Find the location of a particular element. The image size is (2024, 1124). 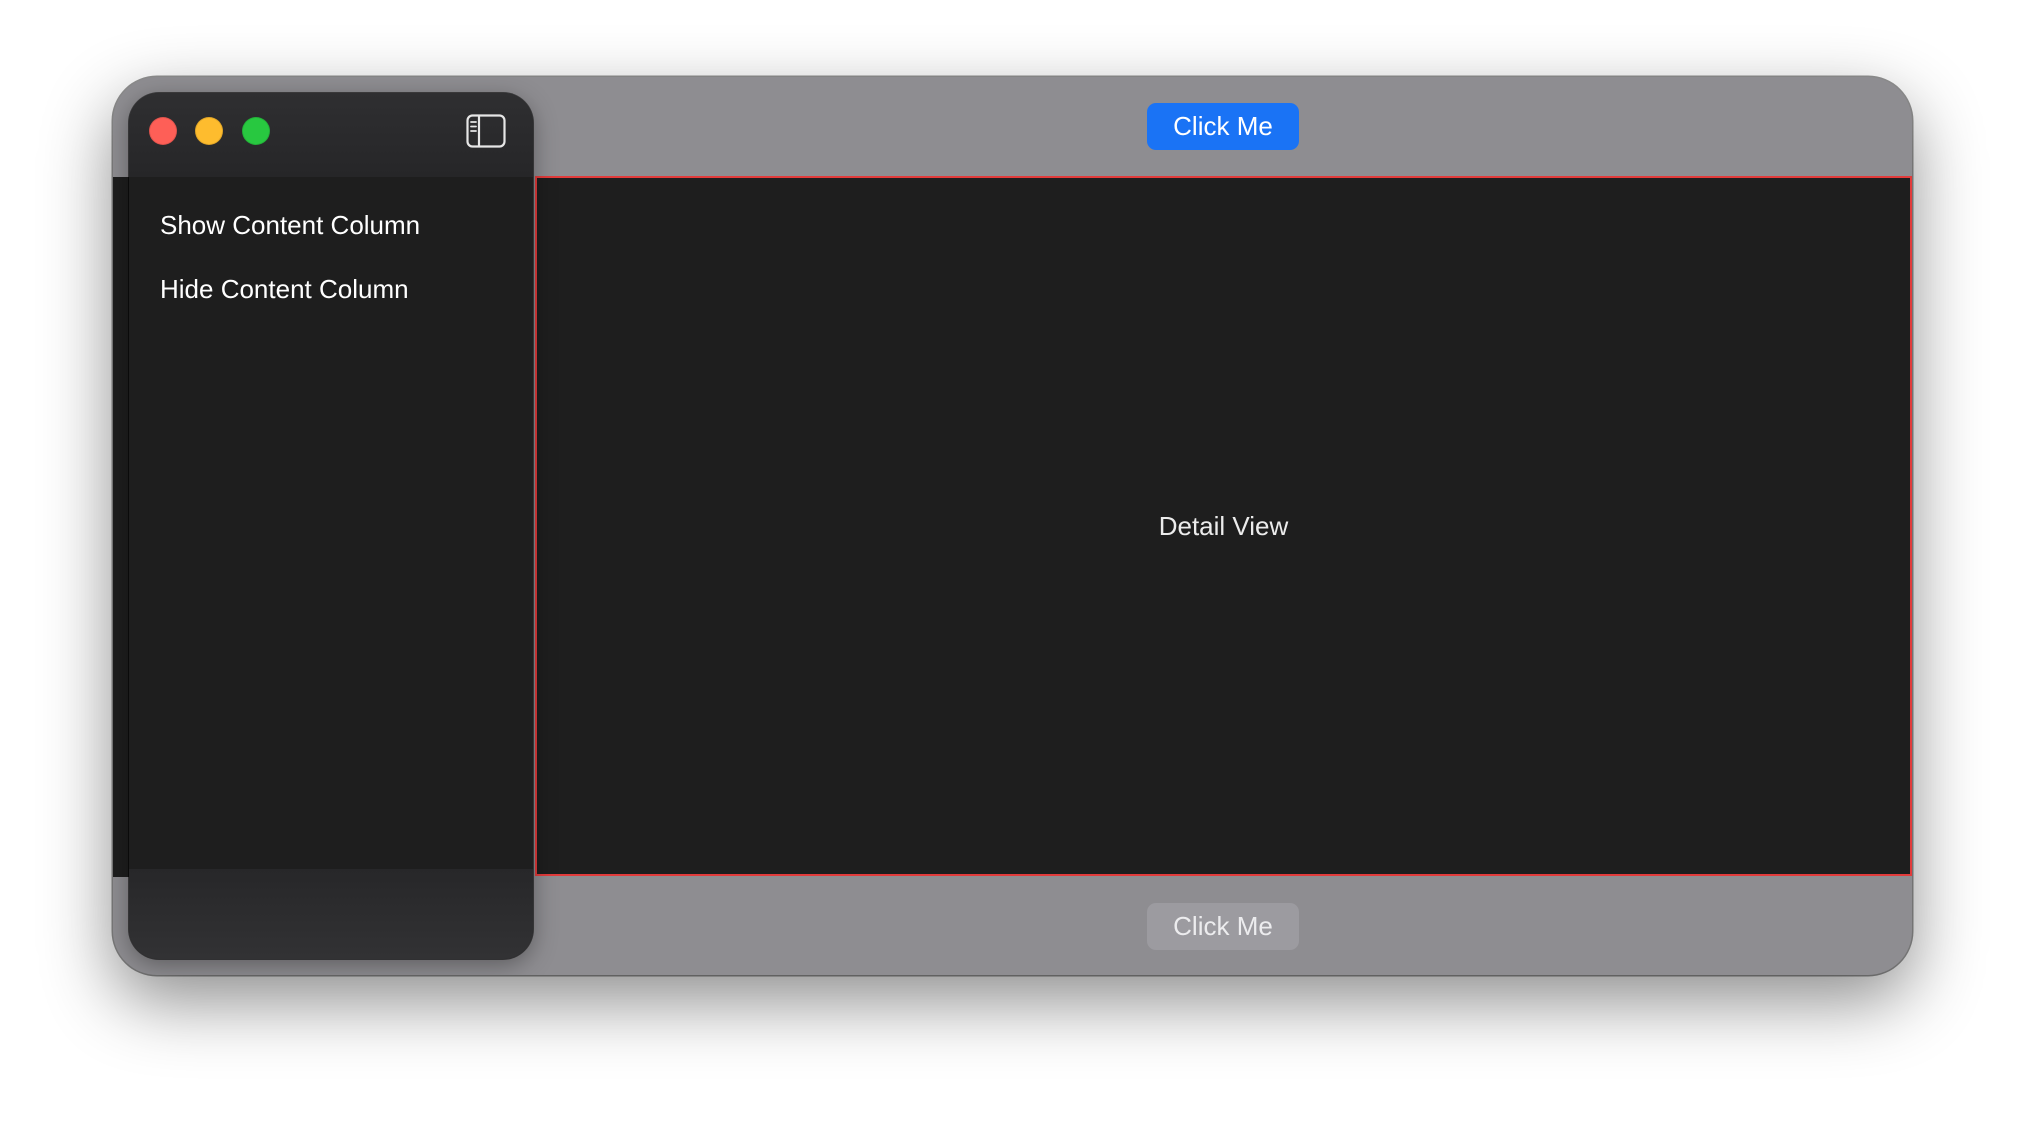

sidebar-titlebar is located at coordinates (331, 135).